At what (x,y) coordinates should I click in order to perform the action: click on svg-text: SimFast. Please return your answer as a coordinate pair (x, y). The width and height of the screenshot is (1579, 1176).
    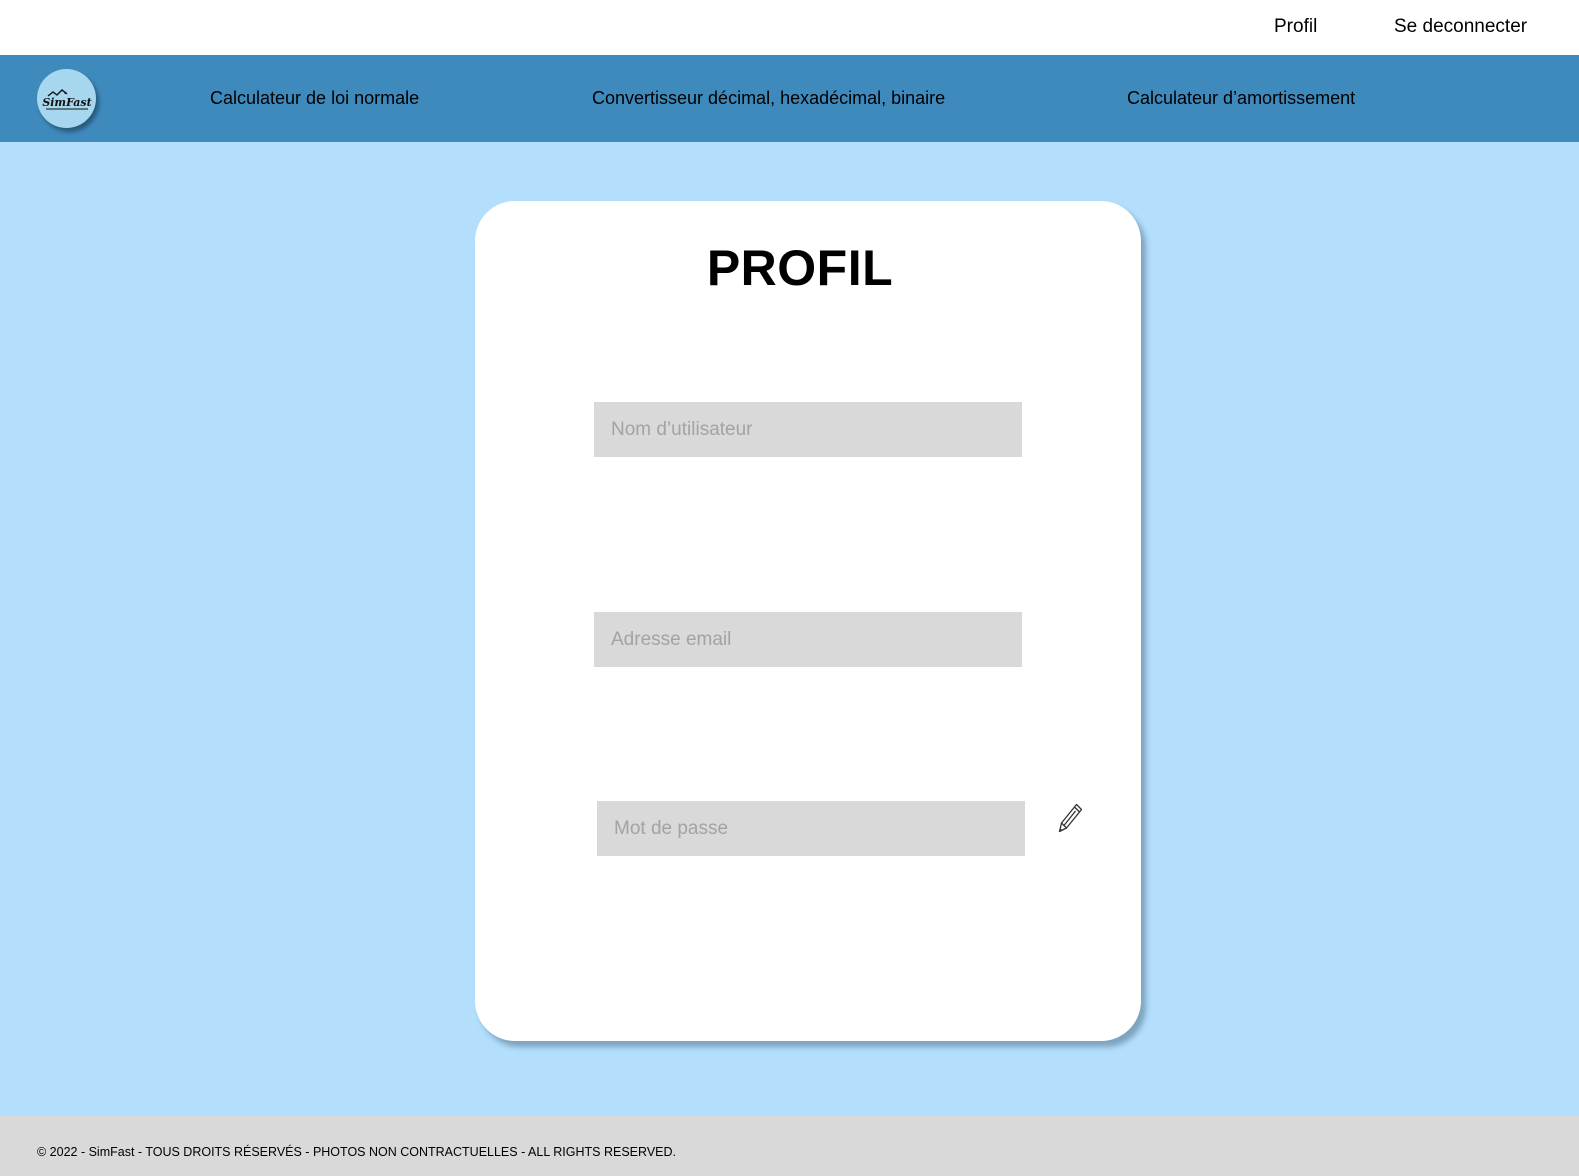
    Looking at the image, I should click on (66, 102).